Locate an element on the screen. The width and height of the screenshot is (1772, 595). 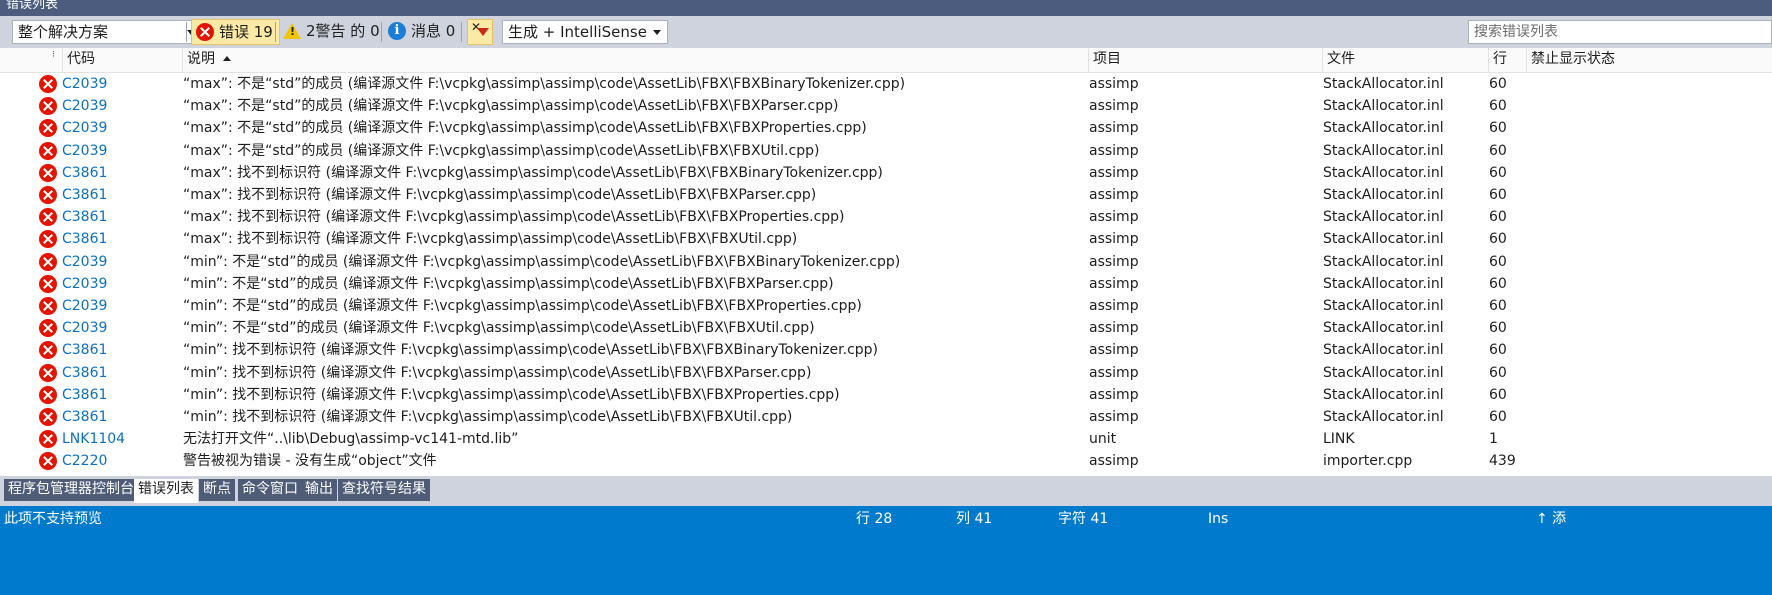
error-code: LNK1104 is located at coordinates (121, 439).